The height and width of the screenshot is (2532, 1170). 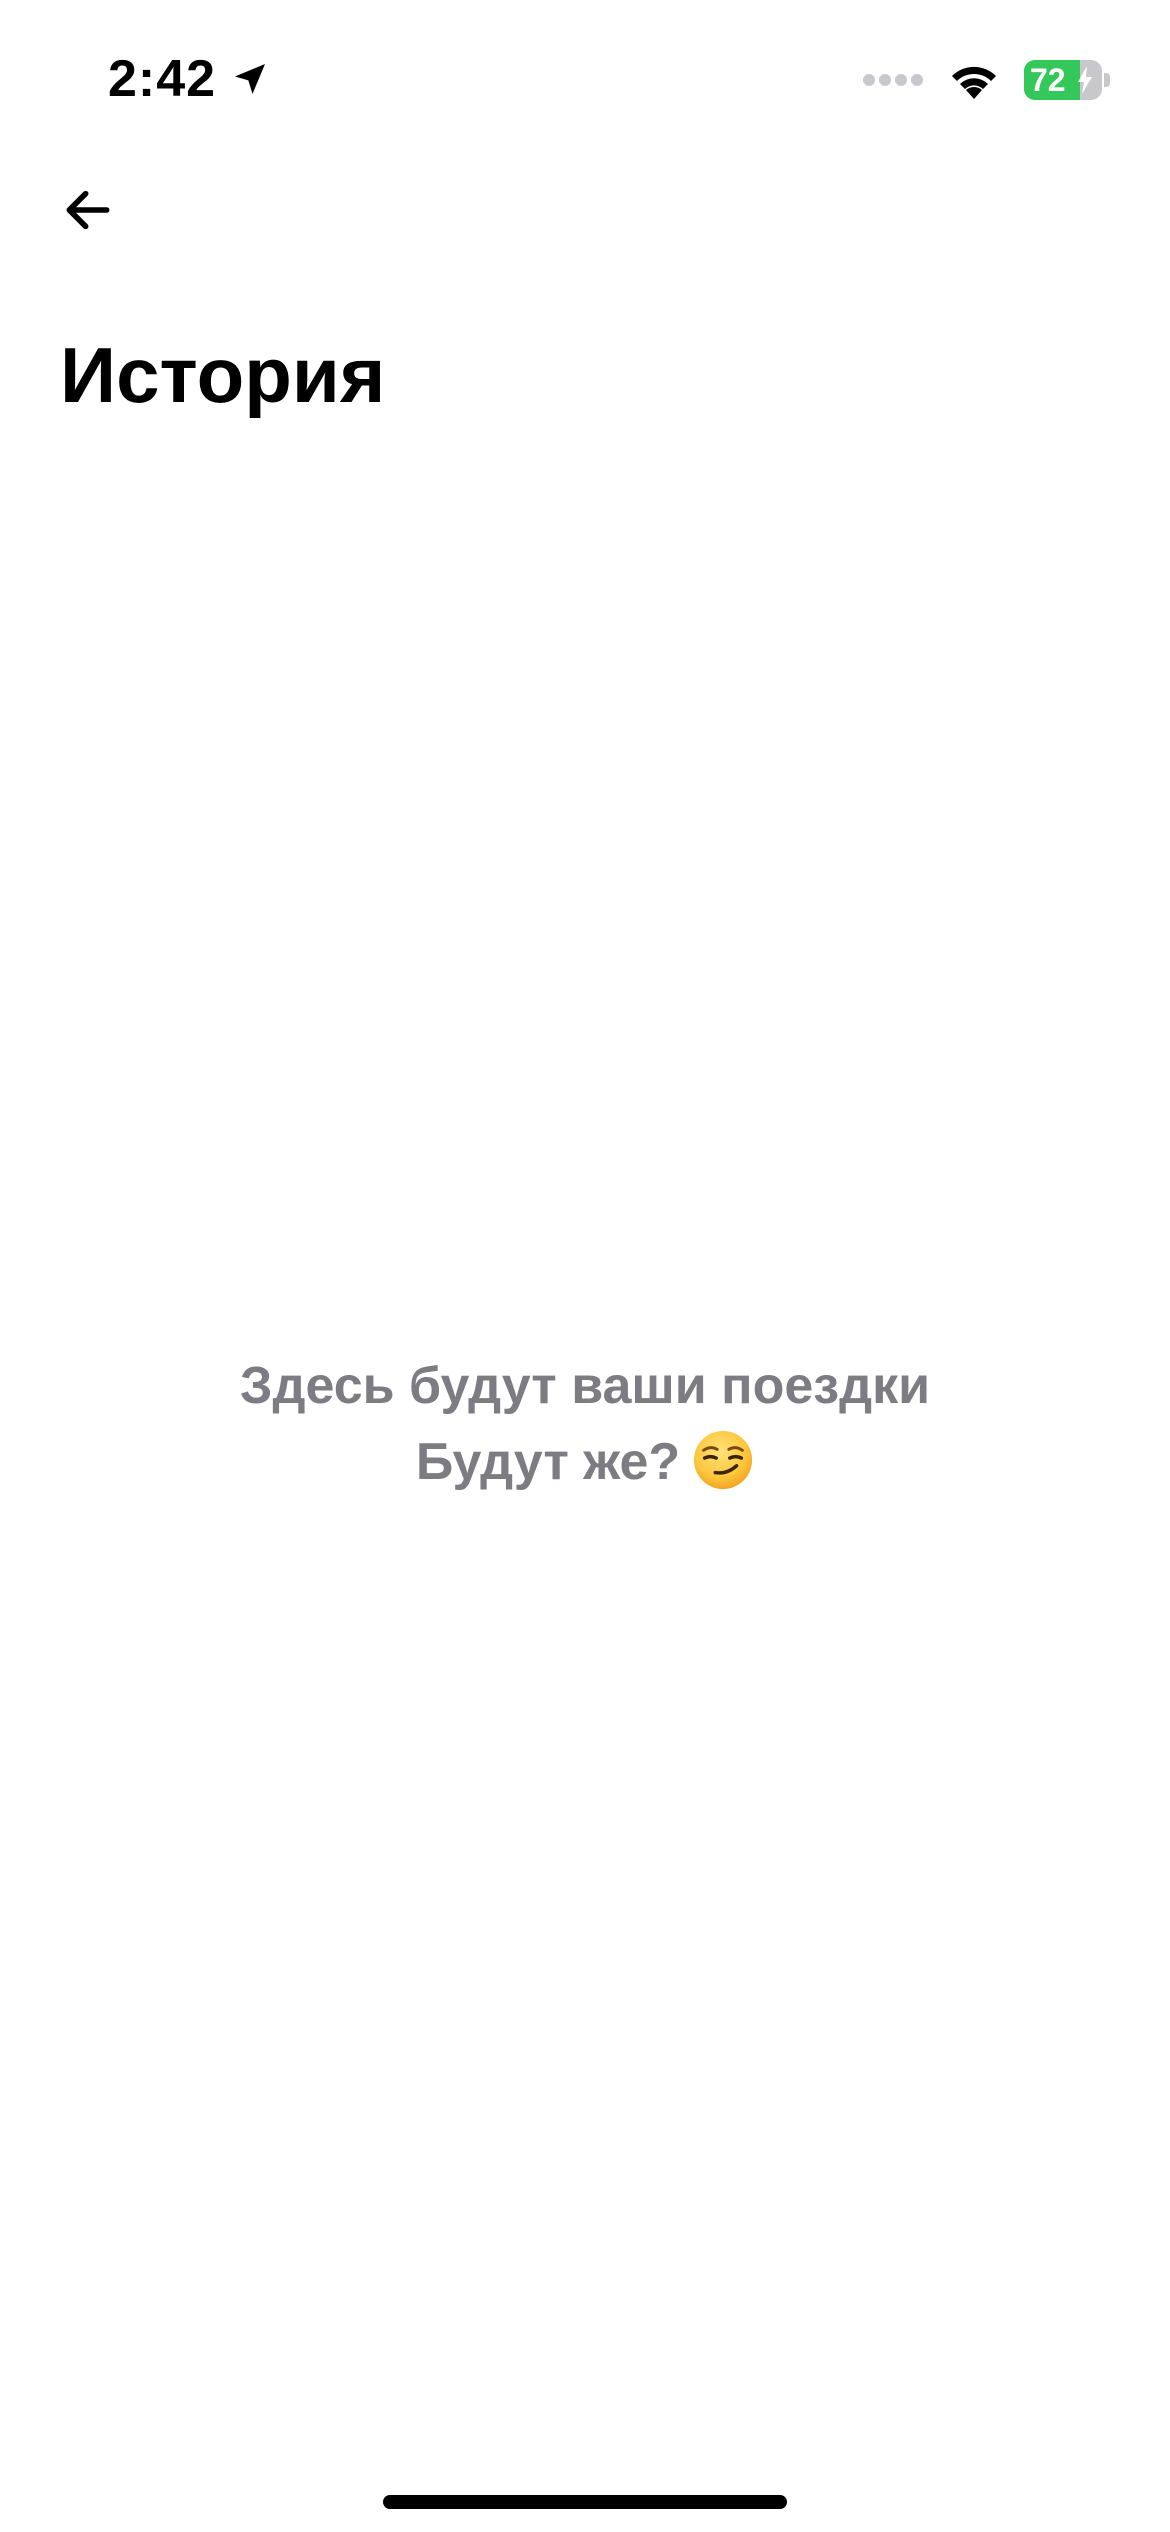 What do you see at coordinates (1048, 80) in the screenshot?
I see `battery-level: 72` at bounding box center [1048, 80].